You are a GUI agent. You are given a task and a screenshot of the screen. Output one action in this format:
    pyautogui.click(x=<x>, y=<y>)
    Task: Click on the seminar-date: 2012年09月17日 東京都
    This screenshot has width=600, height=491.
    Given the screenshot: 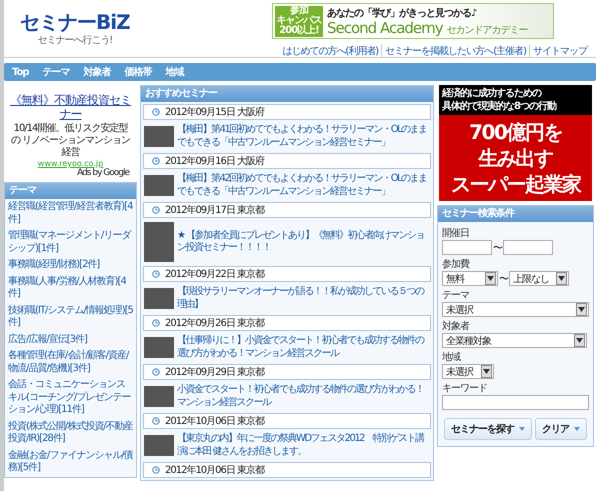 What is the action you would take?
    pyautogui.click(x=287, y=210)
    